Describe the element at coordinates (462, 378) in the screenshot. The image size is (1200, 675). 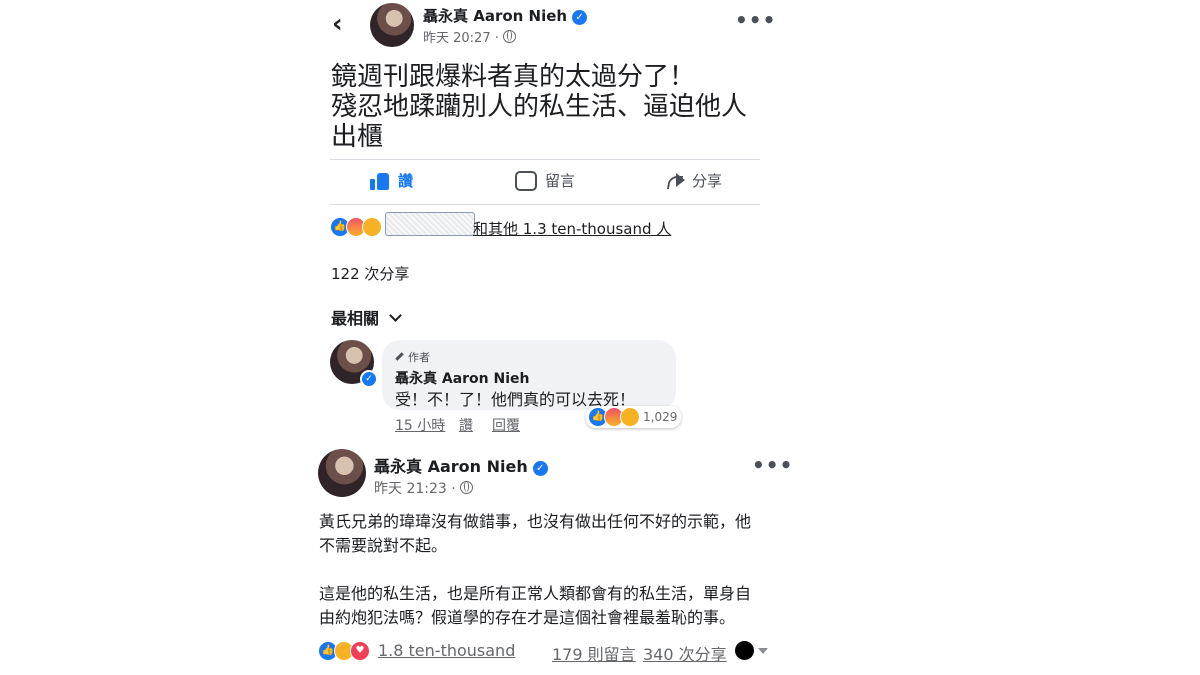
I see `commenter-name: 聶永真 Aaron Nieh` at that location.